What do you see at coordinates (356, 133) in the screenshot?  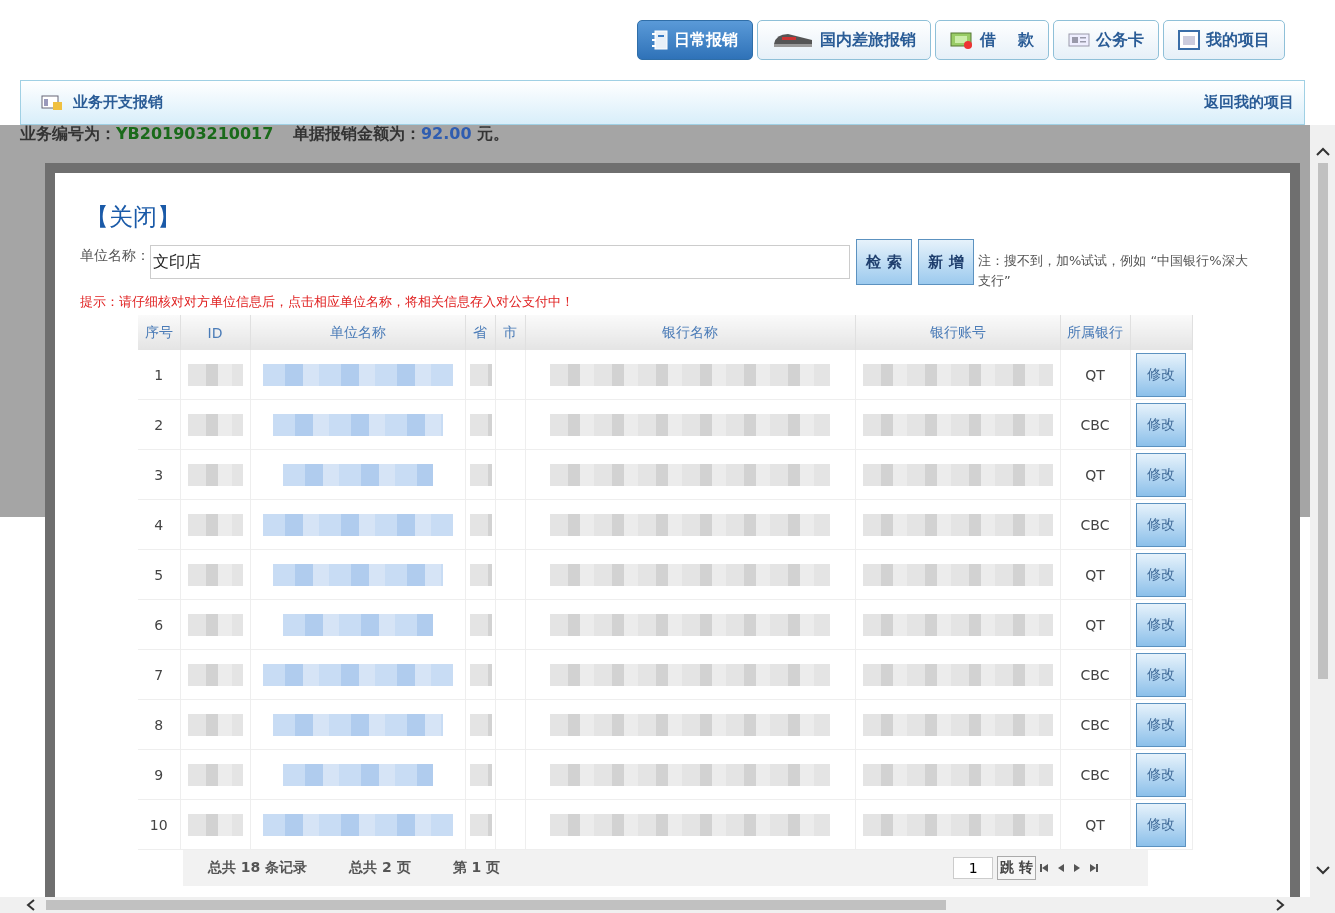 I see `info-label: 单据报销金额为：` at bounding box center [356, 133].